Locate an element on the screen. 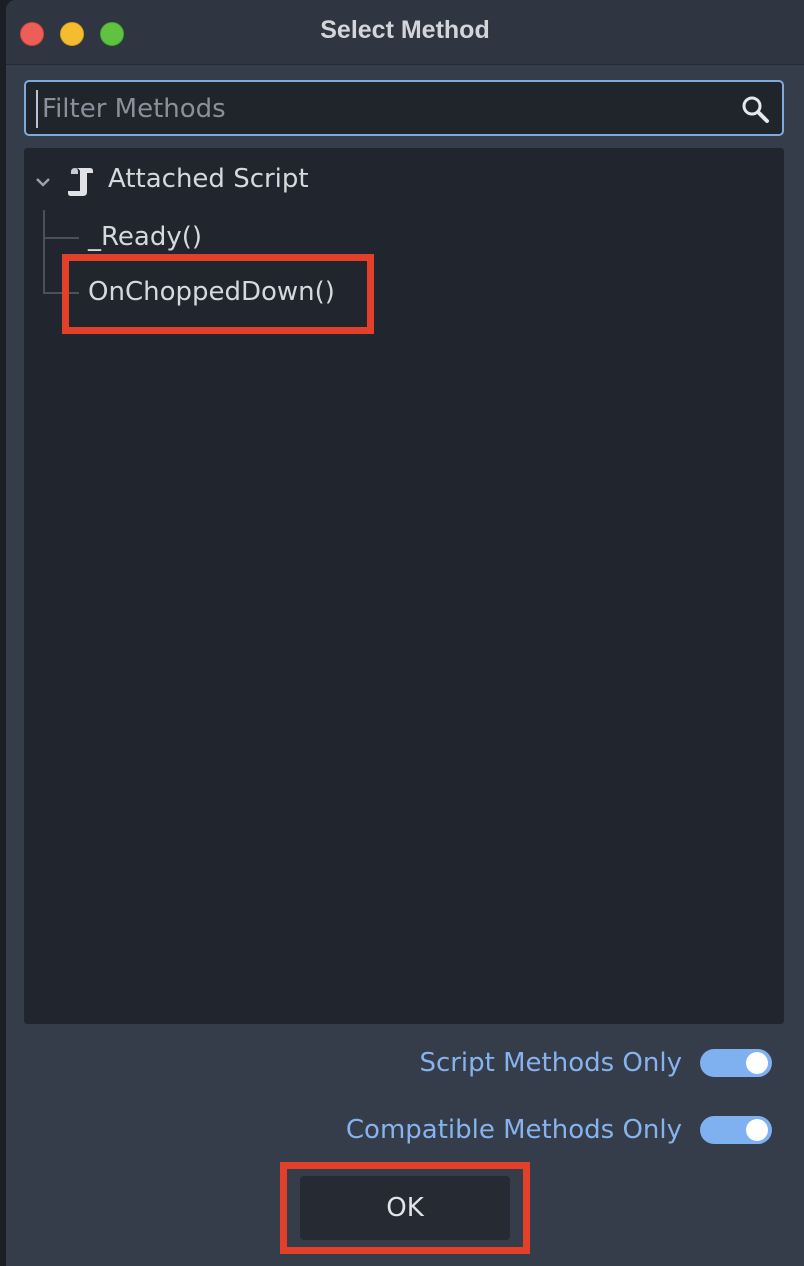 The width and height of the screenshot is (804, 1266). tree-root-attached-script: Attached Script is located at coordinates (208, 179).